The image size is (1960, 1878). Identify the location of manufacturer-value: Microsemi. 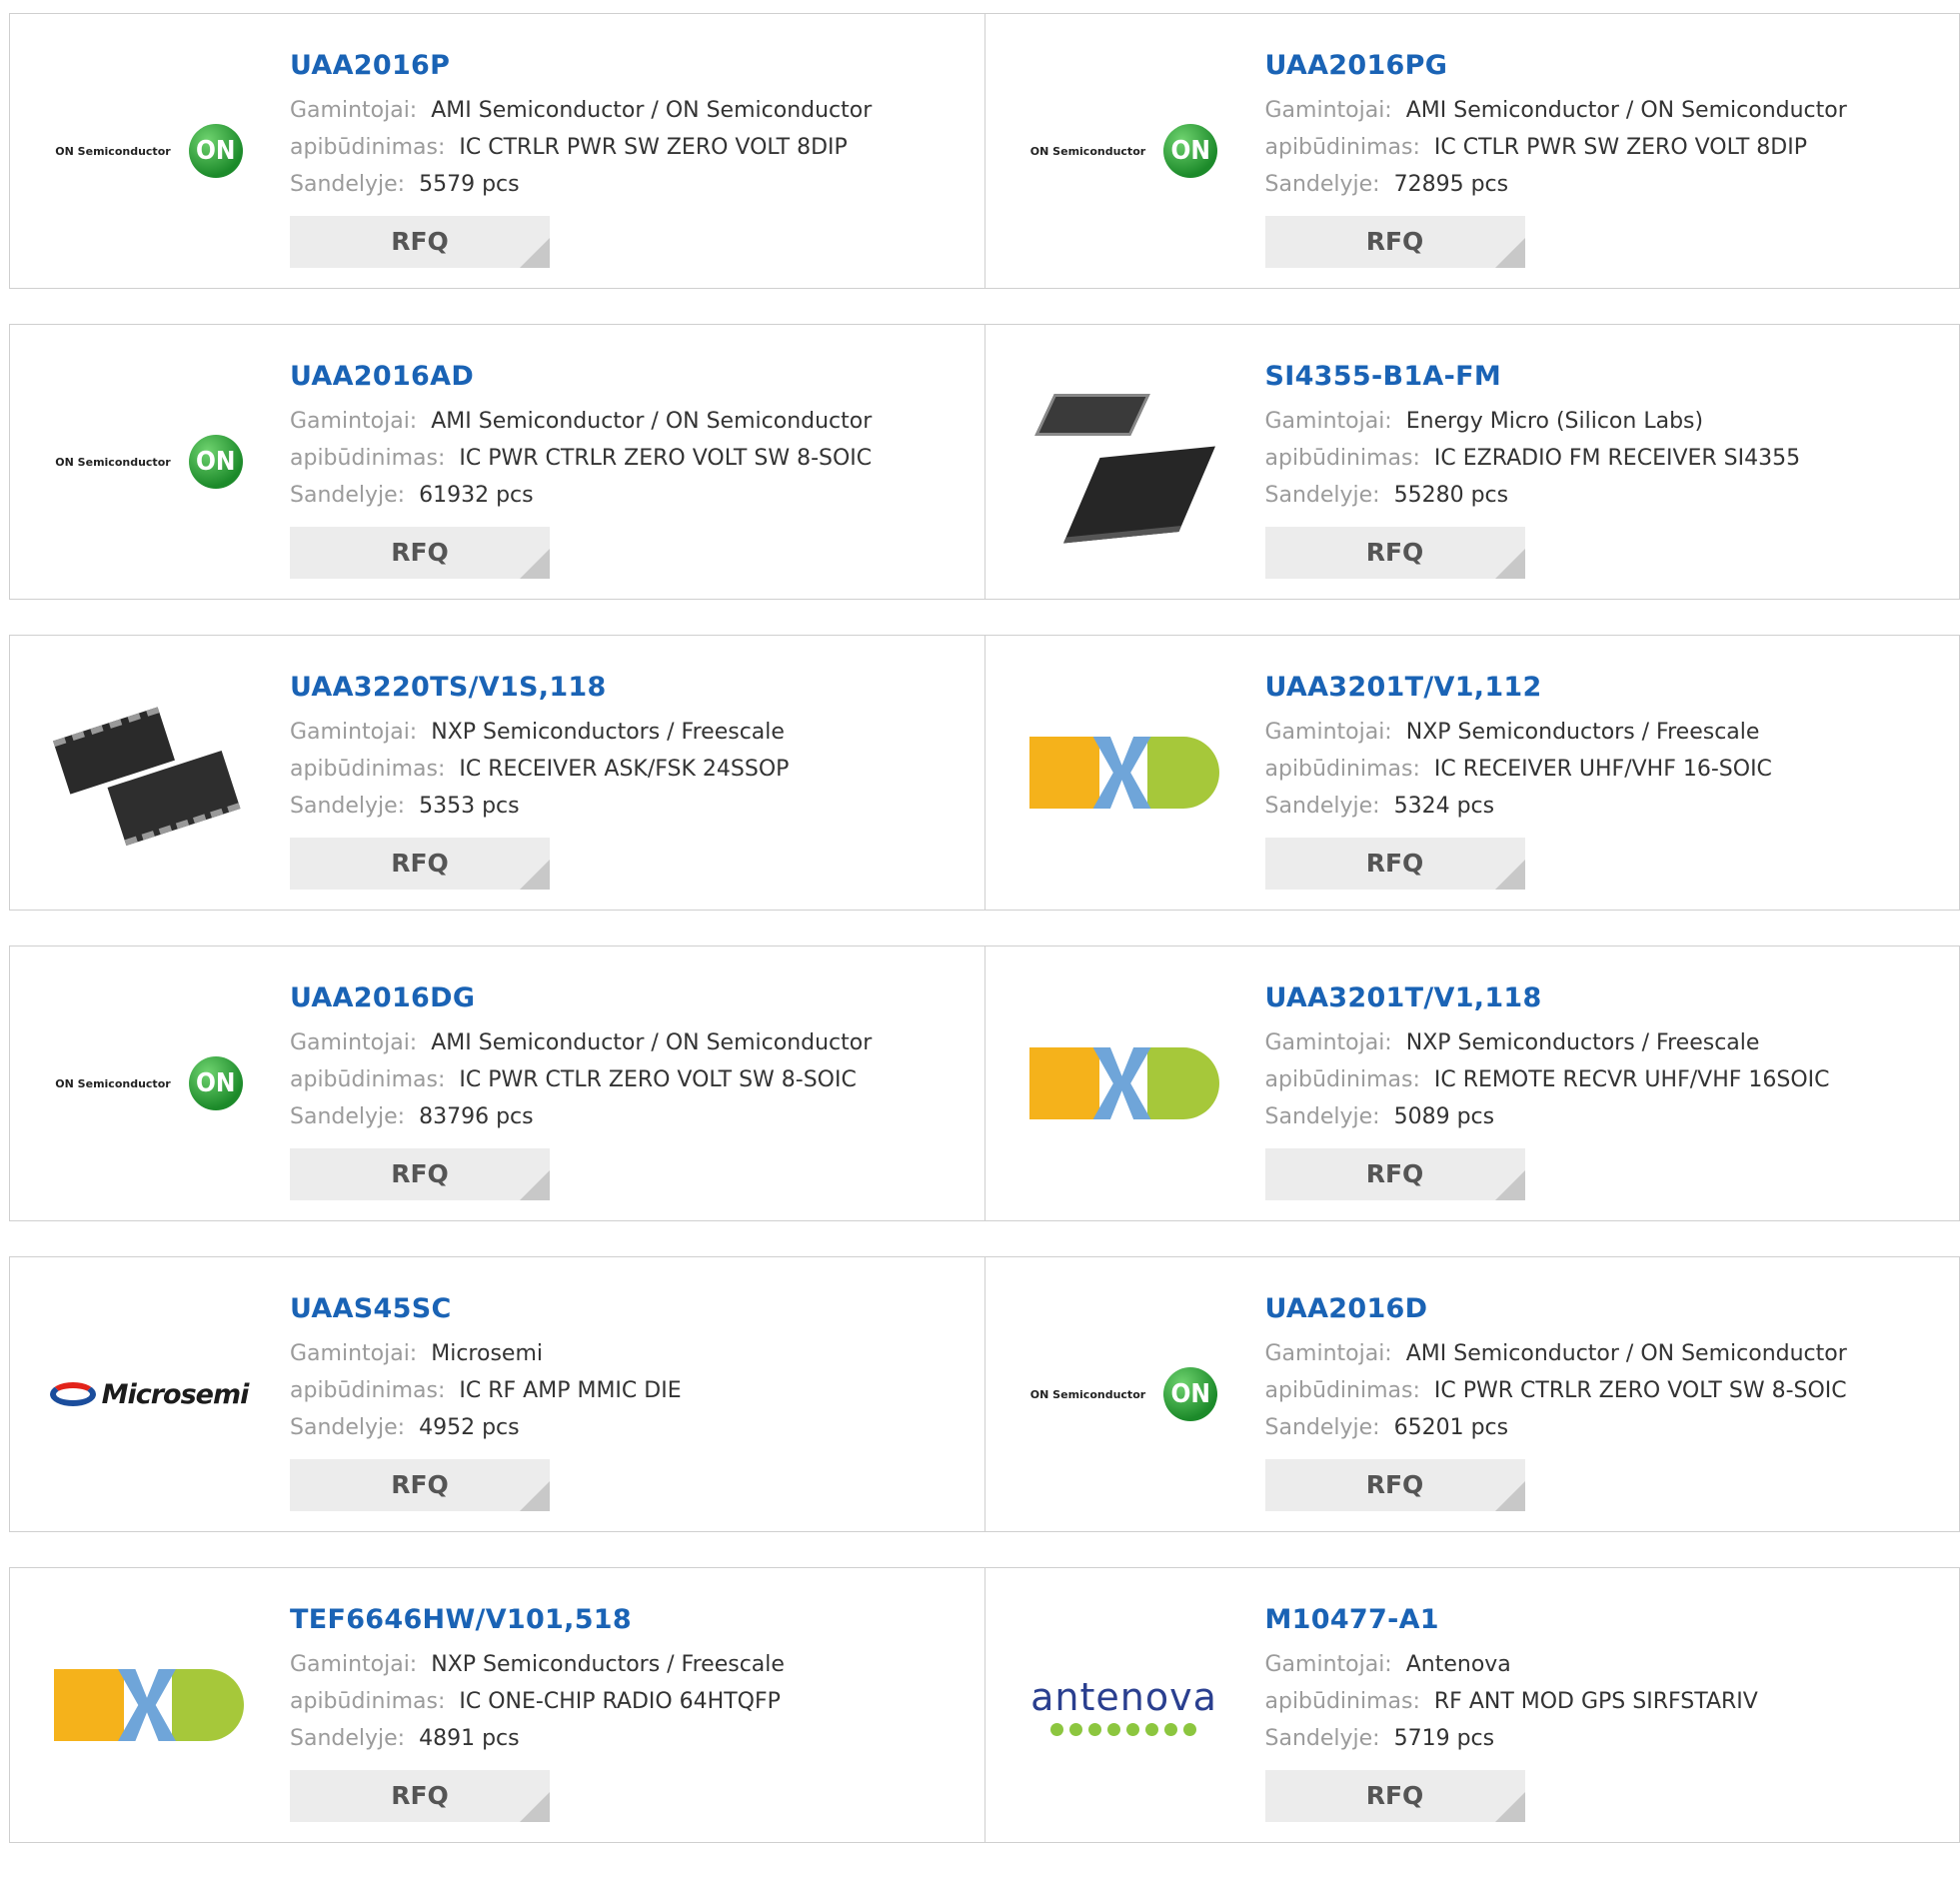
(487, 1353).